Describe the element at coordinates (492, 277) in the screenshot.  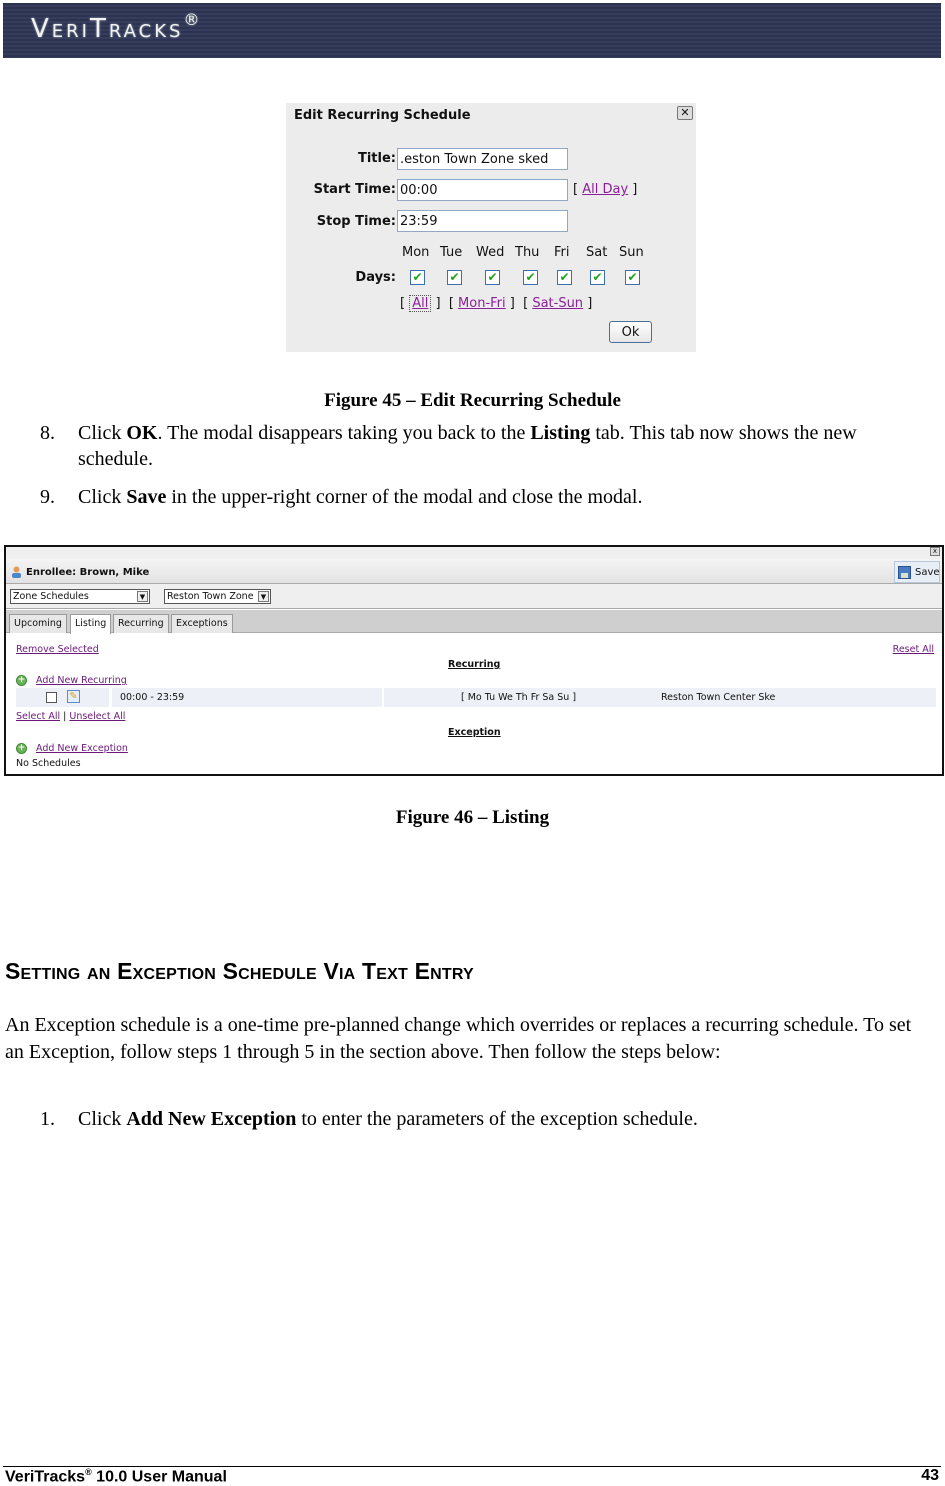
I see `checkbox-wed: ✔` at that location.